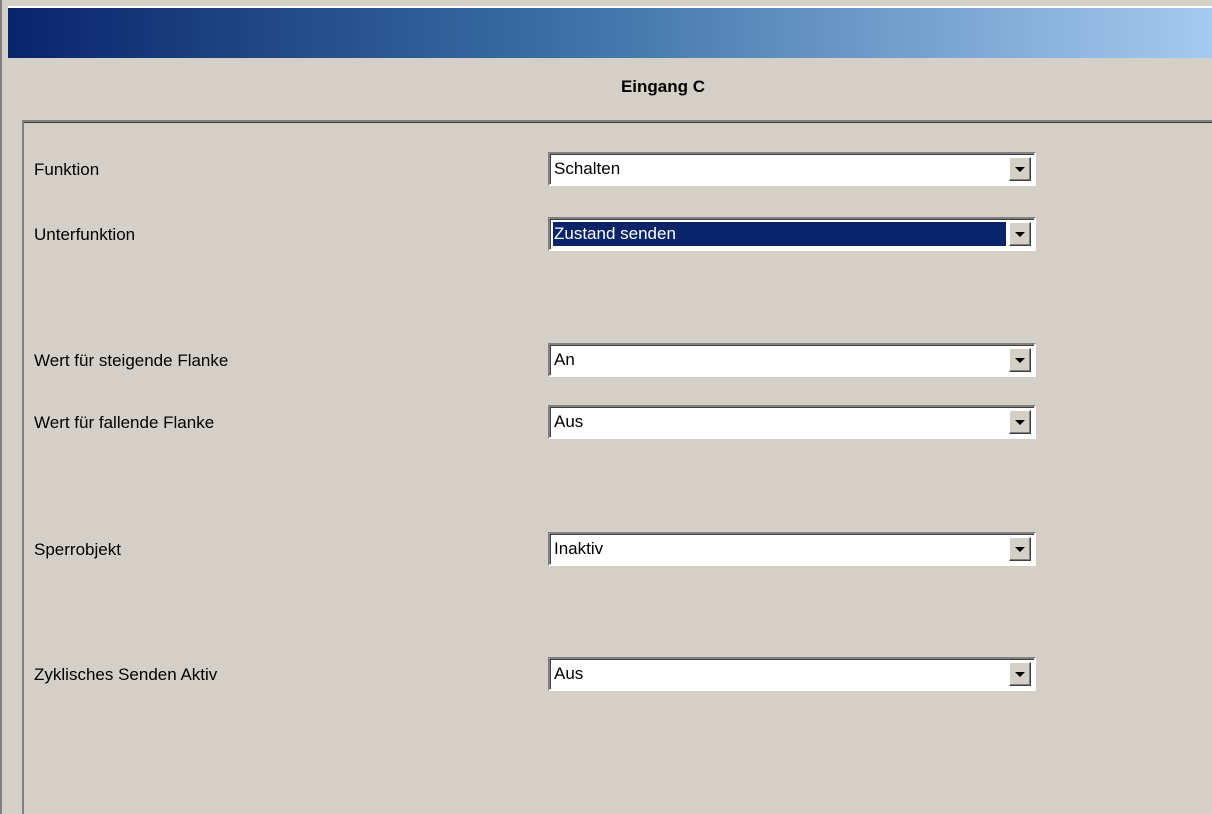 The image size is (1212, 814). Describe the element at coordinates (564, 359) in the screenshot. I see `wert-steigende-flanke-value: An` at that location.